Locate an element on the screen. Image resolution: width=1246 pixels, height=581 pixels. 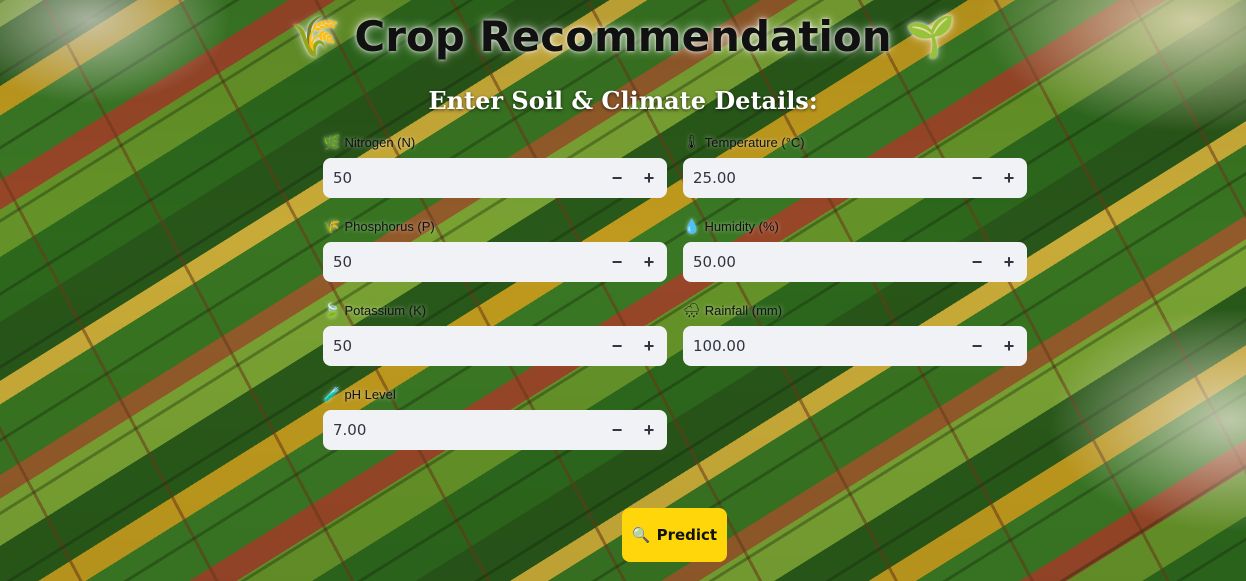
magnifier-icon: 🔍 is located at coordinates (641, 535).